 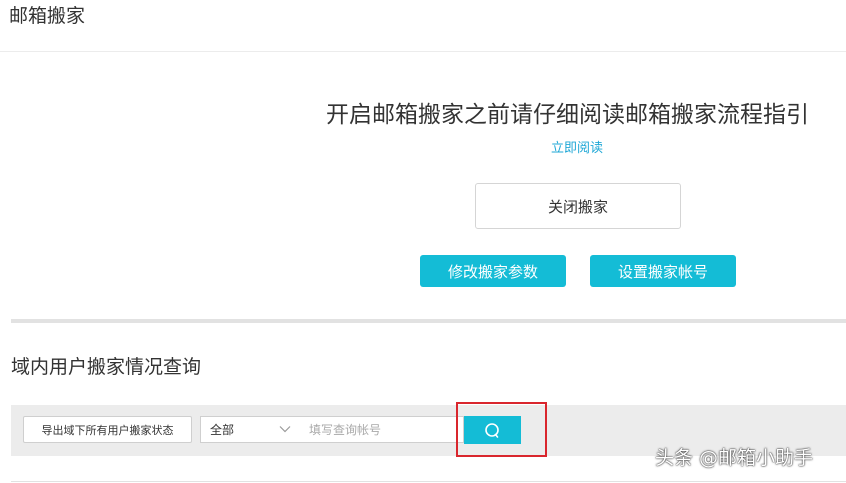 What do you see at coordinates (47, 16) in the screenshot?
I see `page-title: 邮箱搬家` at bounding box center [47, 16].